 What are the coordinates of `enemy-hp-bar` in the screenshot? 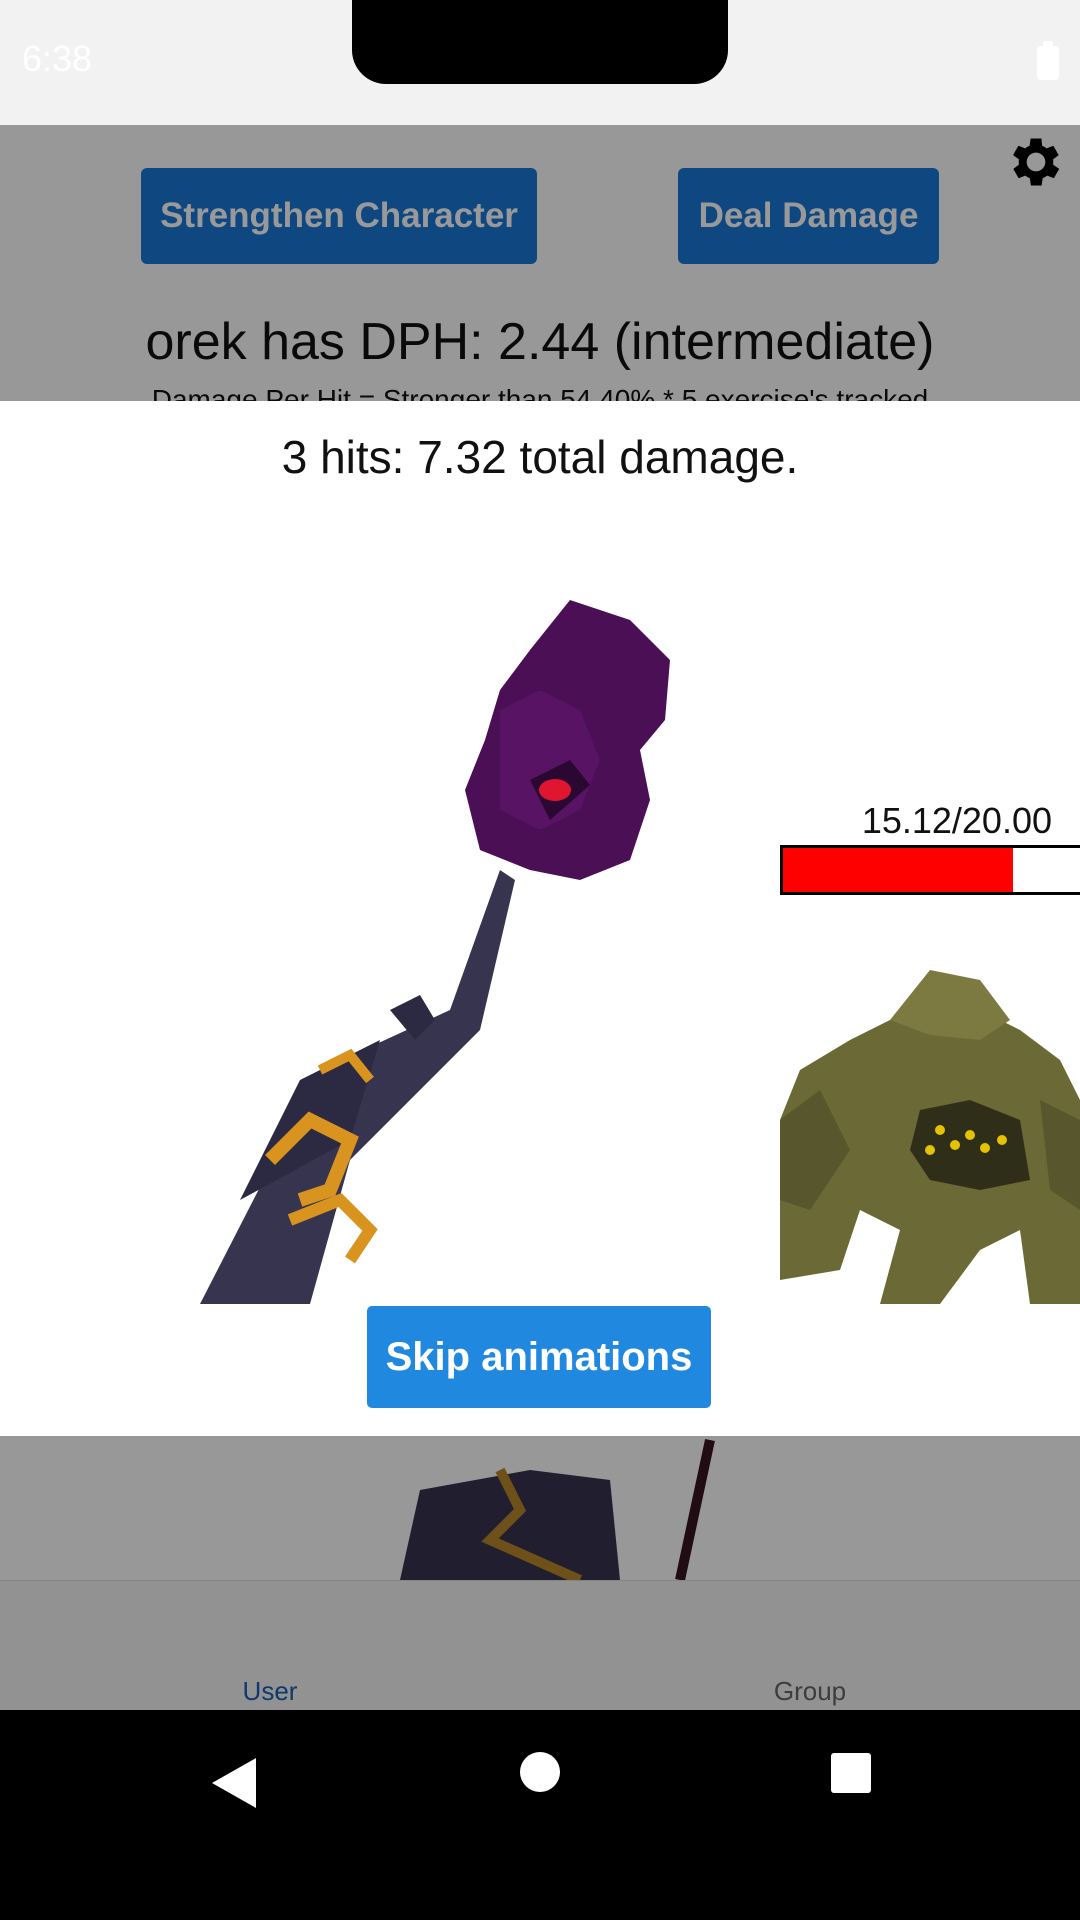 It's located at (930, 870).